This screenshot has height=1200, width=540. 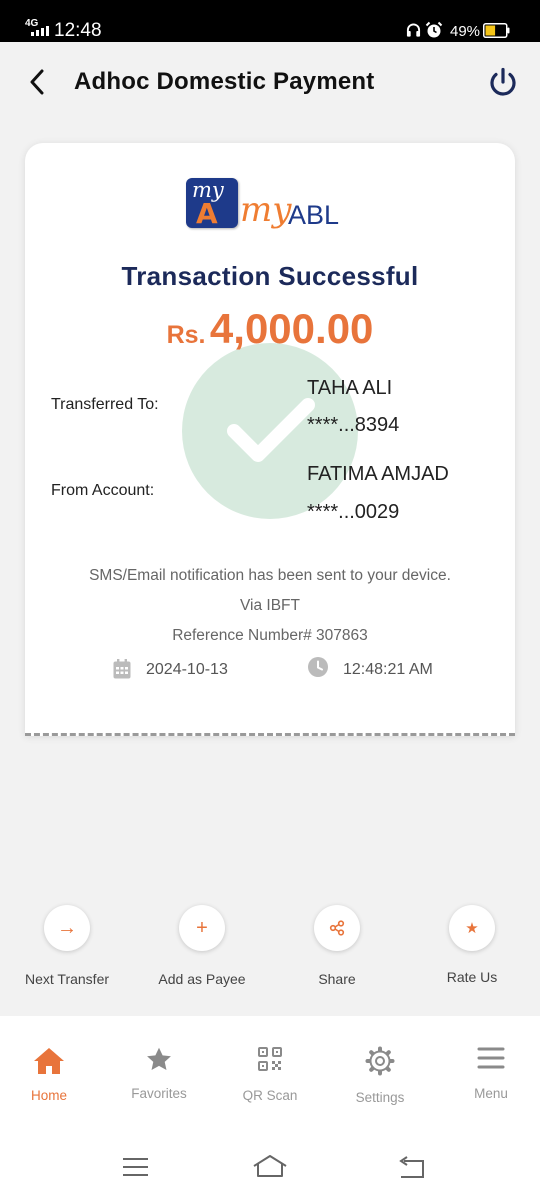 What do you see at coordinates (224, 81) in the screenshot?
I see `page-title: Adhoc Domestic Payment` at bounding box center [224, 81].